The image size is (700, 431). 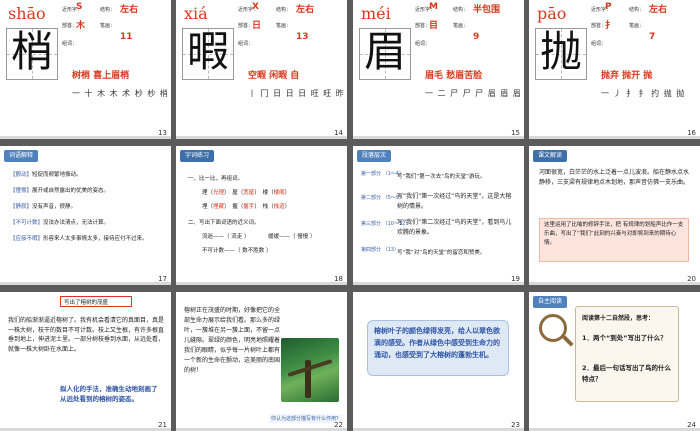 What do you see at coordinates (441, 253) in the screenshot?
I see `part-summary: 写“我”对“鸟的天堂”的留恋和赞美。` at bounding box center [441, 253].